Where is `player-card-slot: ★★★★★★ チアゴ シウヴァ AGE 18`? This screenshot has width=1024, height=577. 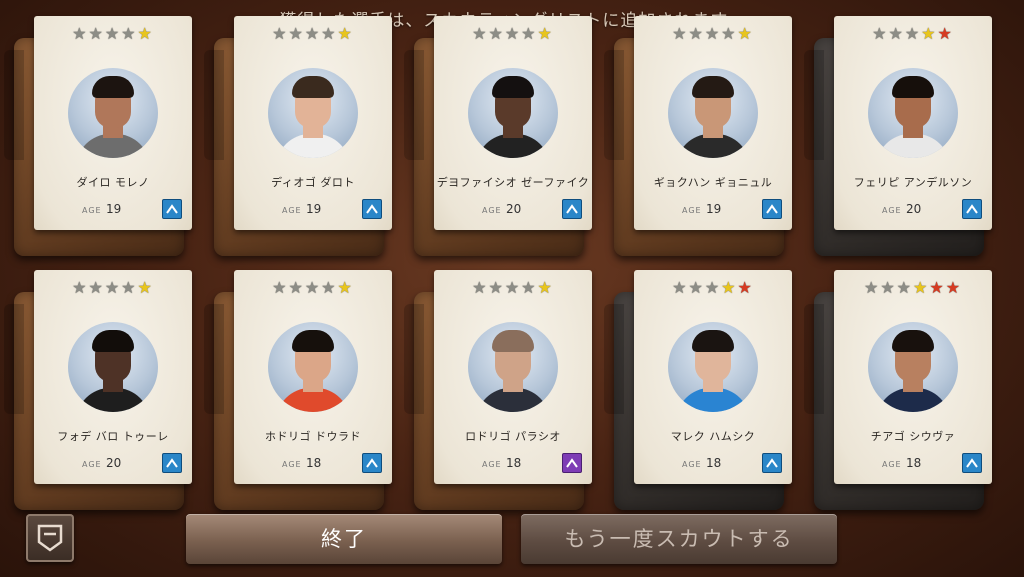
player-card-slot: ★★★★★★ チアゴ シウヴァ AGE 18 is located at coordinates (914, 390).